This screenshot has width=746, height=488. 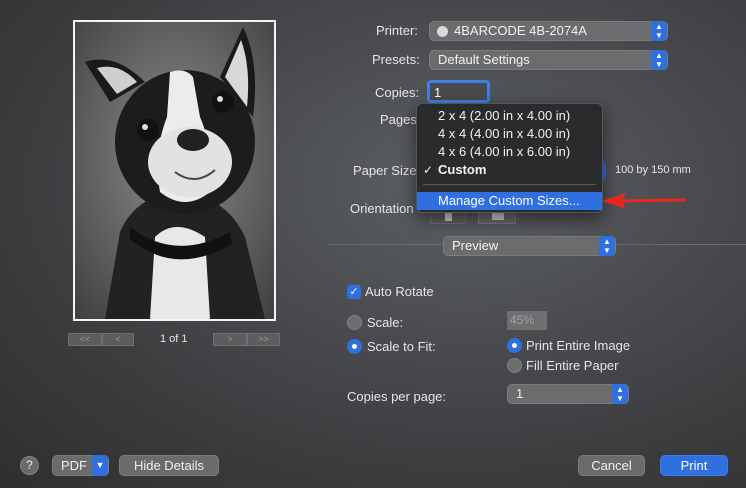 I want to click on section-value: Preview, so click(x=475, y=245).